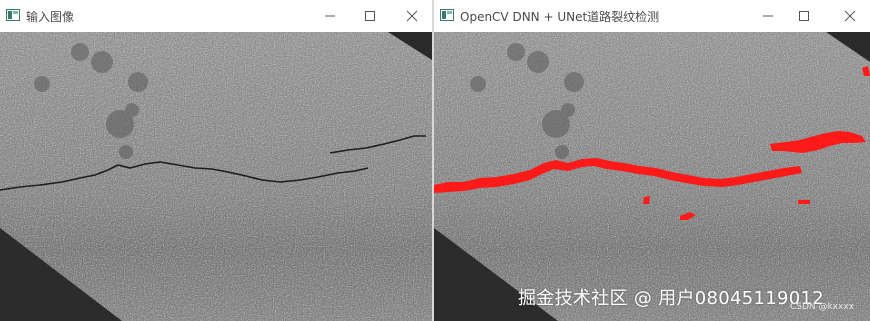 This screenshot has width=870, height=321. Describe the element at coordinates (822, 307) in the screenshot. I see `csdn-watermark: CSDN @kxxxx` at that location.